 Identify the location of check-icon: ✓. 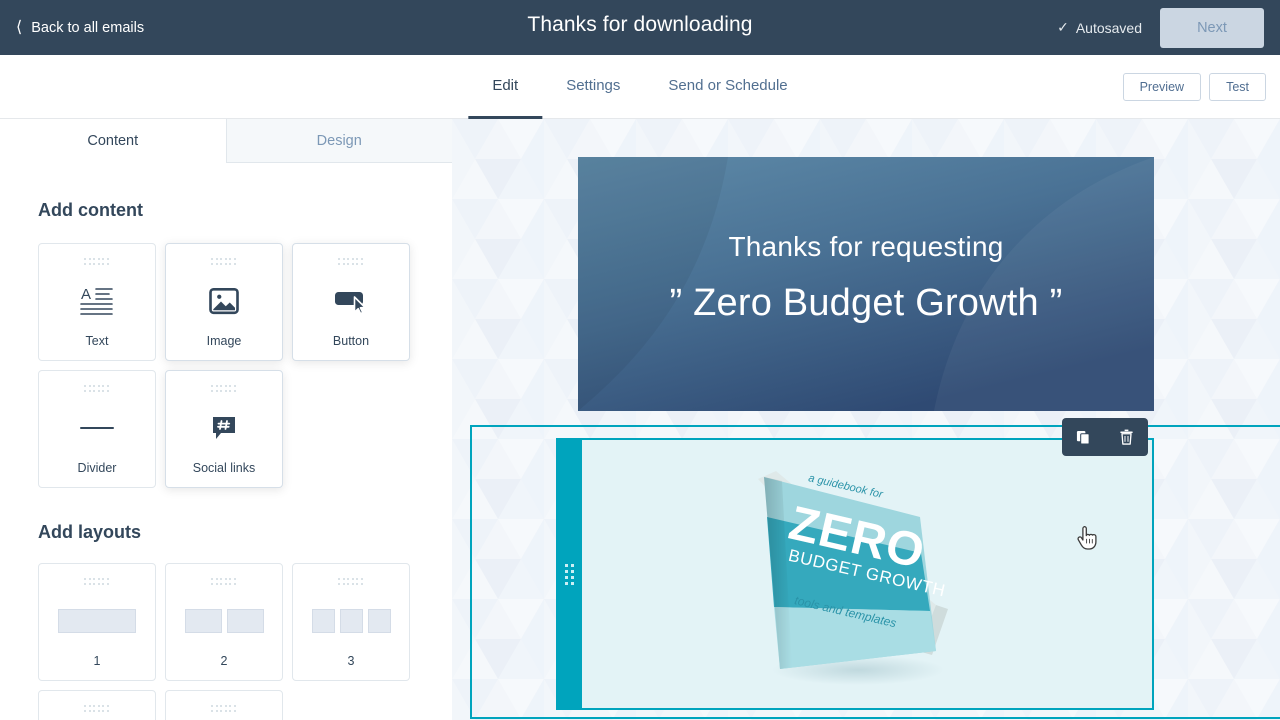
(1063, 27).